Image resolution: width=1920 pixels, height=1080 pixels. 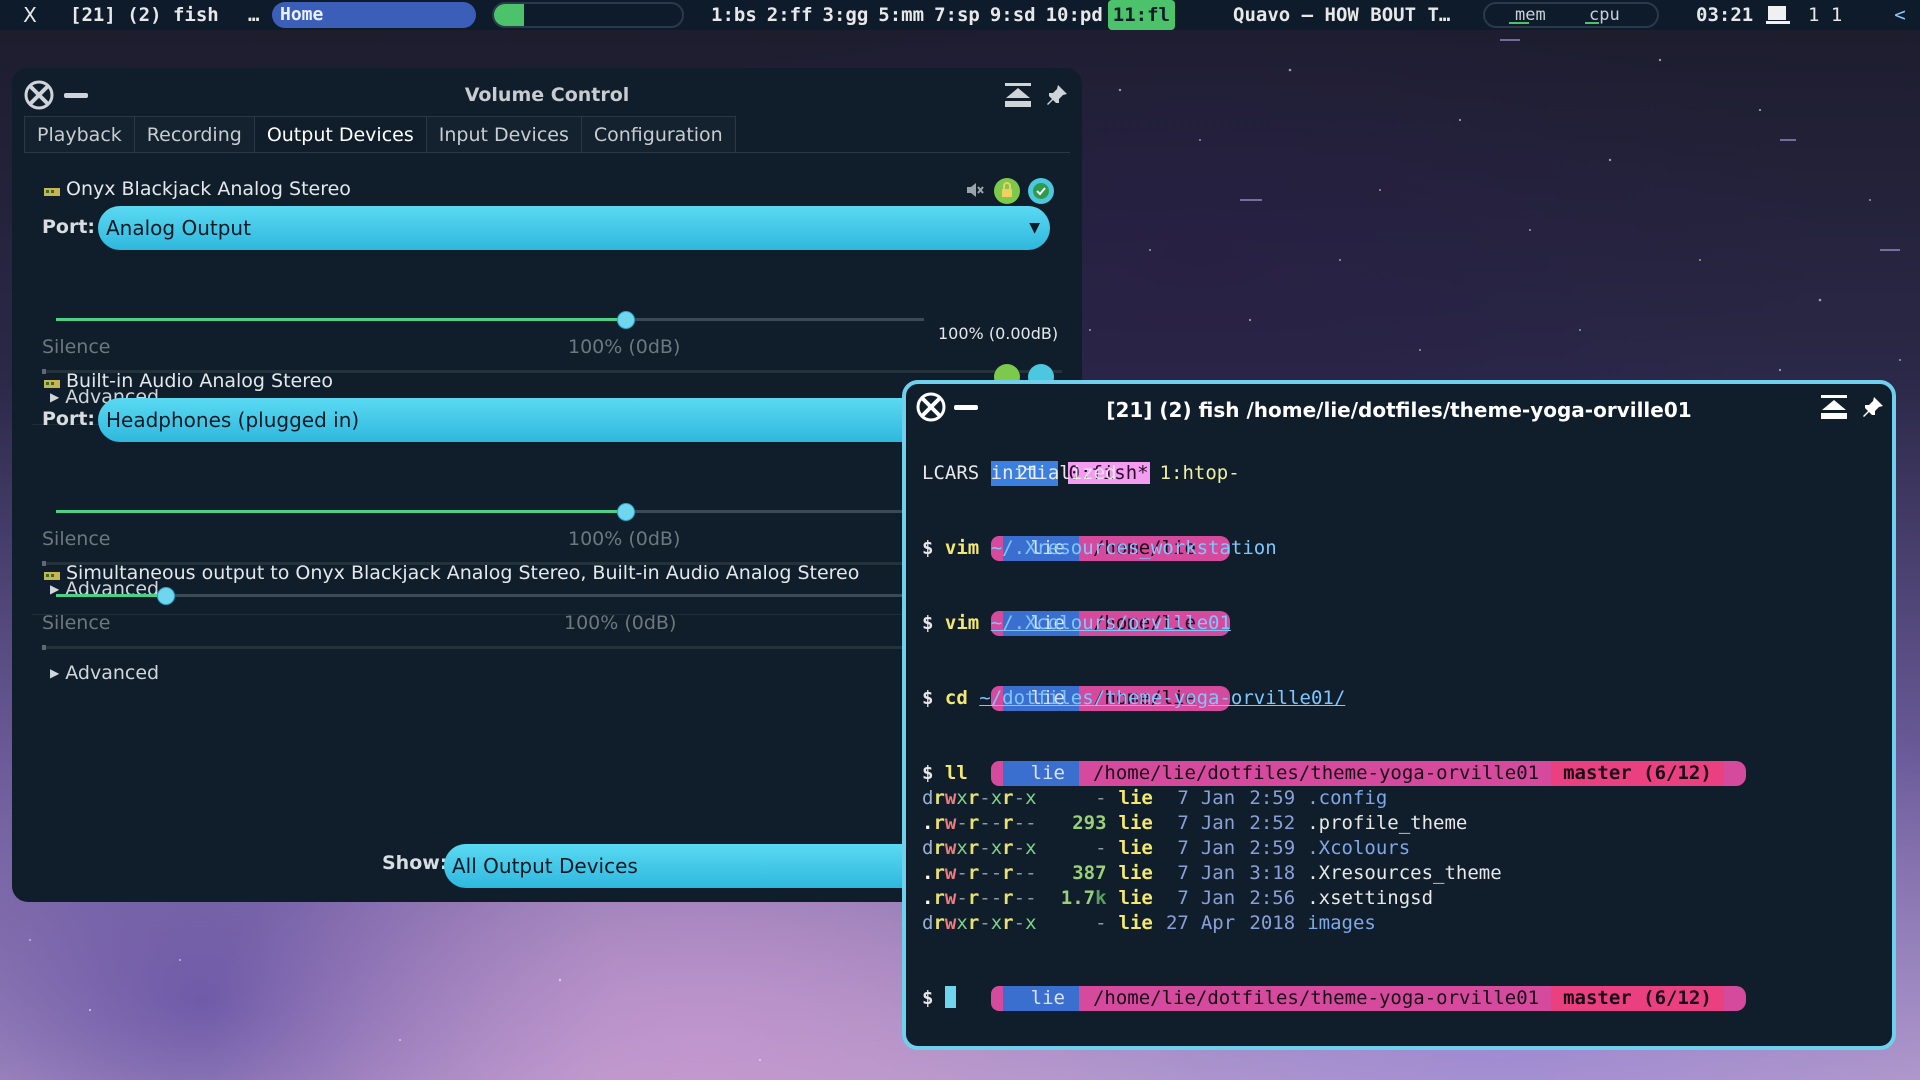 I want to click on command-line: $, so click(x=939, y=998).